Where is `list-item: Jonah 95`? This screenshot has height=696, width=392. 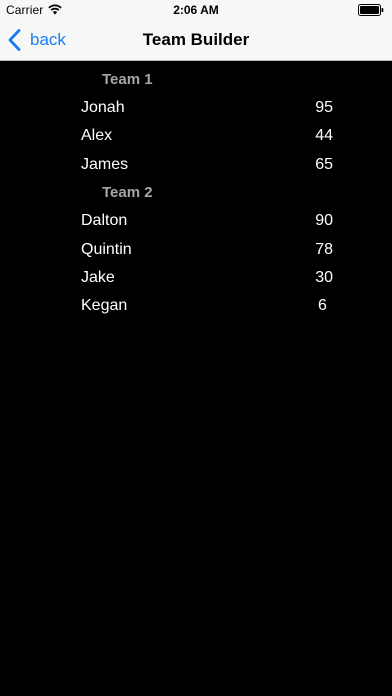 list-item: Jonah 95 is located at coordinates (207, 108).